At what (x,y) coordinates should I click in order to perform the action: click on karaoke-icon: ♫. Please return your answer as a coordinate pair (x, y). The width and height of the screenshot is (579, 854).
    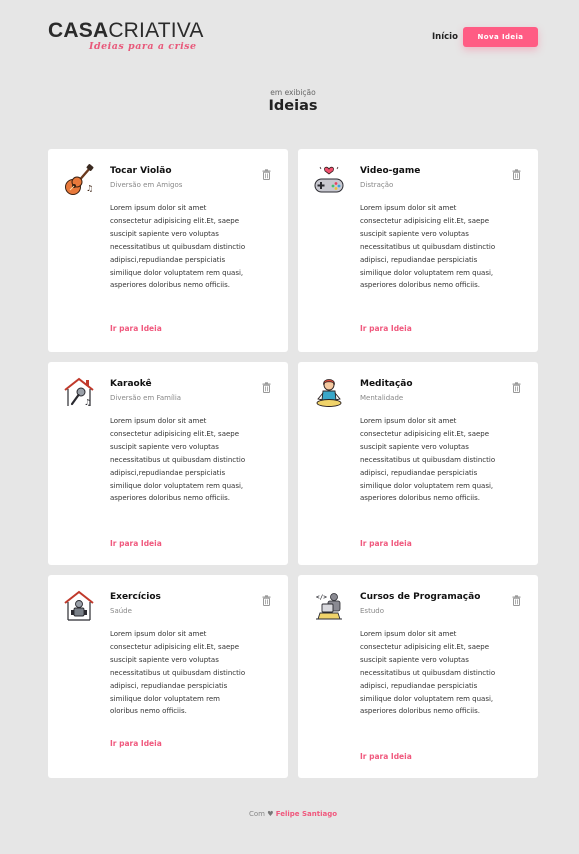
    Looking at the image, I should click on (79, 392).